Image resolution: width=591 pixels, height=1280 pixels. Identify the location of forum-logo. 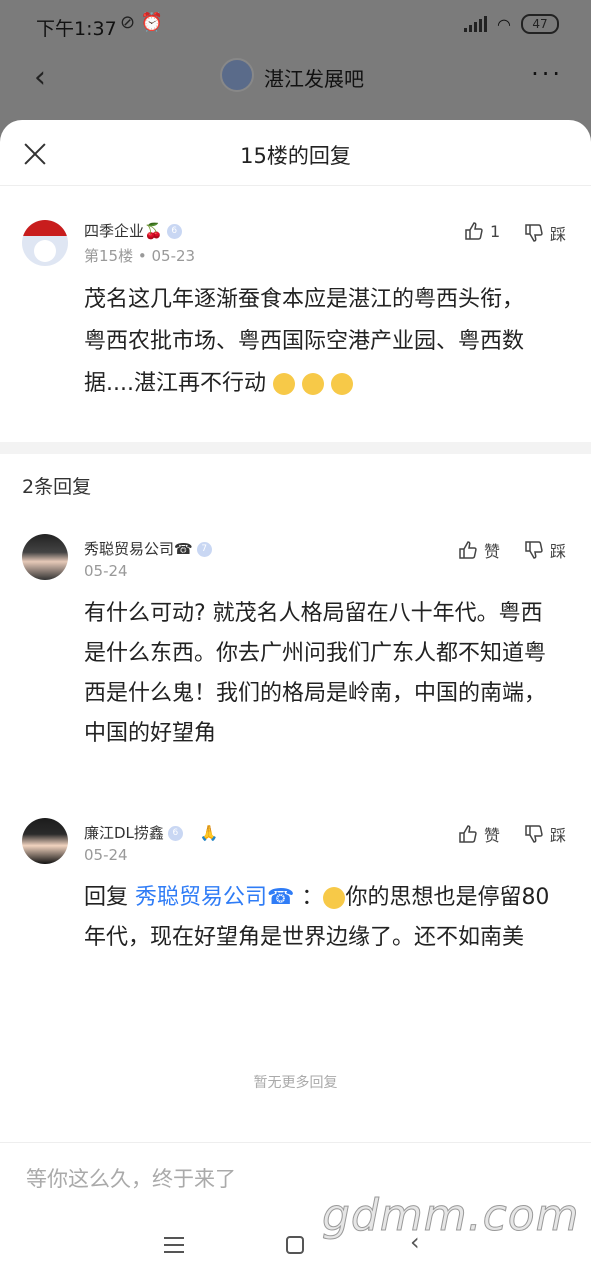
(237, 75).